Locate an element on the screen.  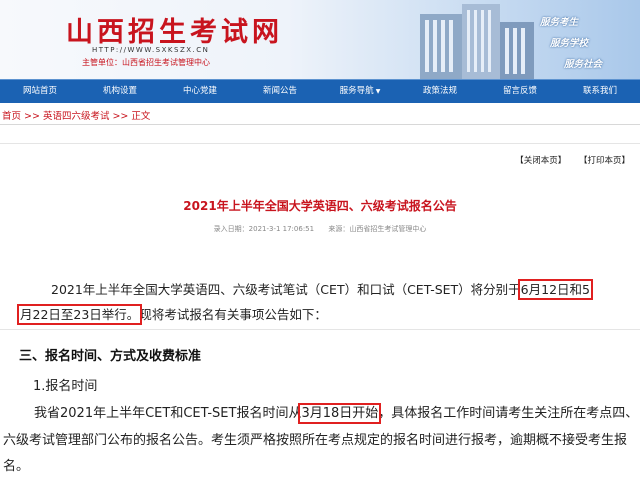
slogan-students: 服务考生 is located at coordinates (559, 22).